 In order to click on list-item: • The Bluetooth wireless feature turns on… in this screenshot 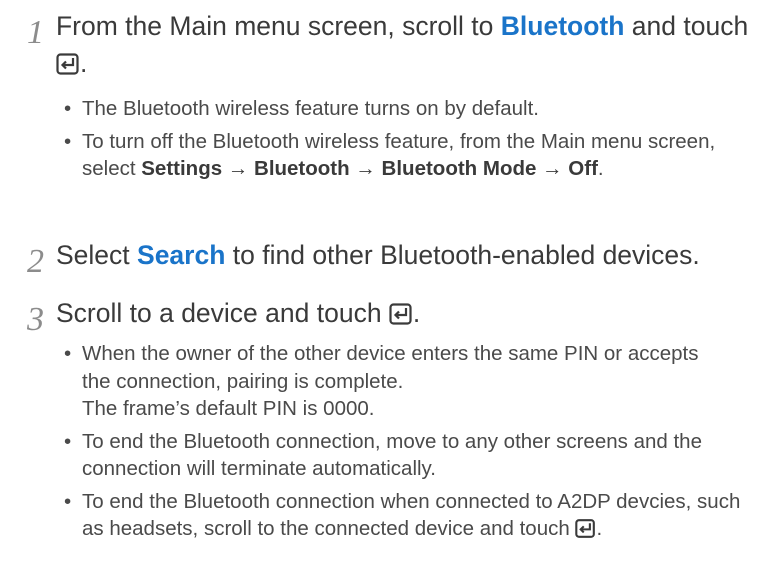, I will do `click(301, 108)`.